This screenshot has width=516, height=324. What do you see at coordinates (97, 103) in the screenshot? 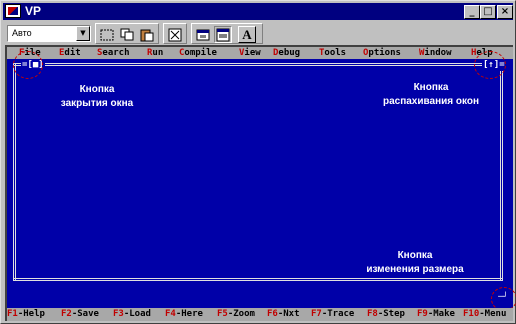
I see `close-caption-line2: закрытия окна` at bounding box center [97, 103].